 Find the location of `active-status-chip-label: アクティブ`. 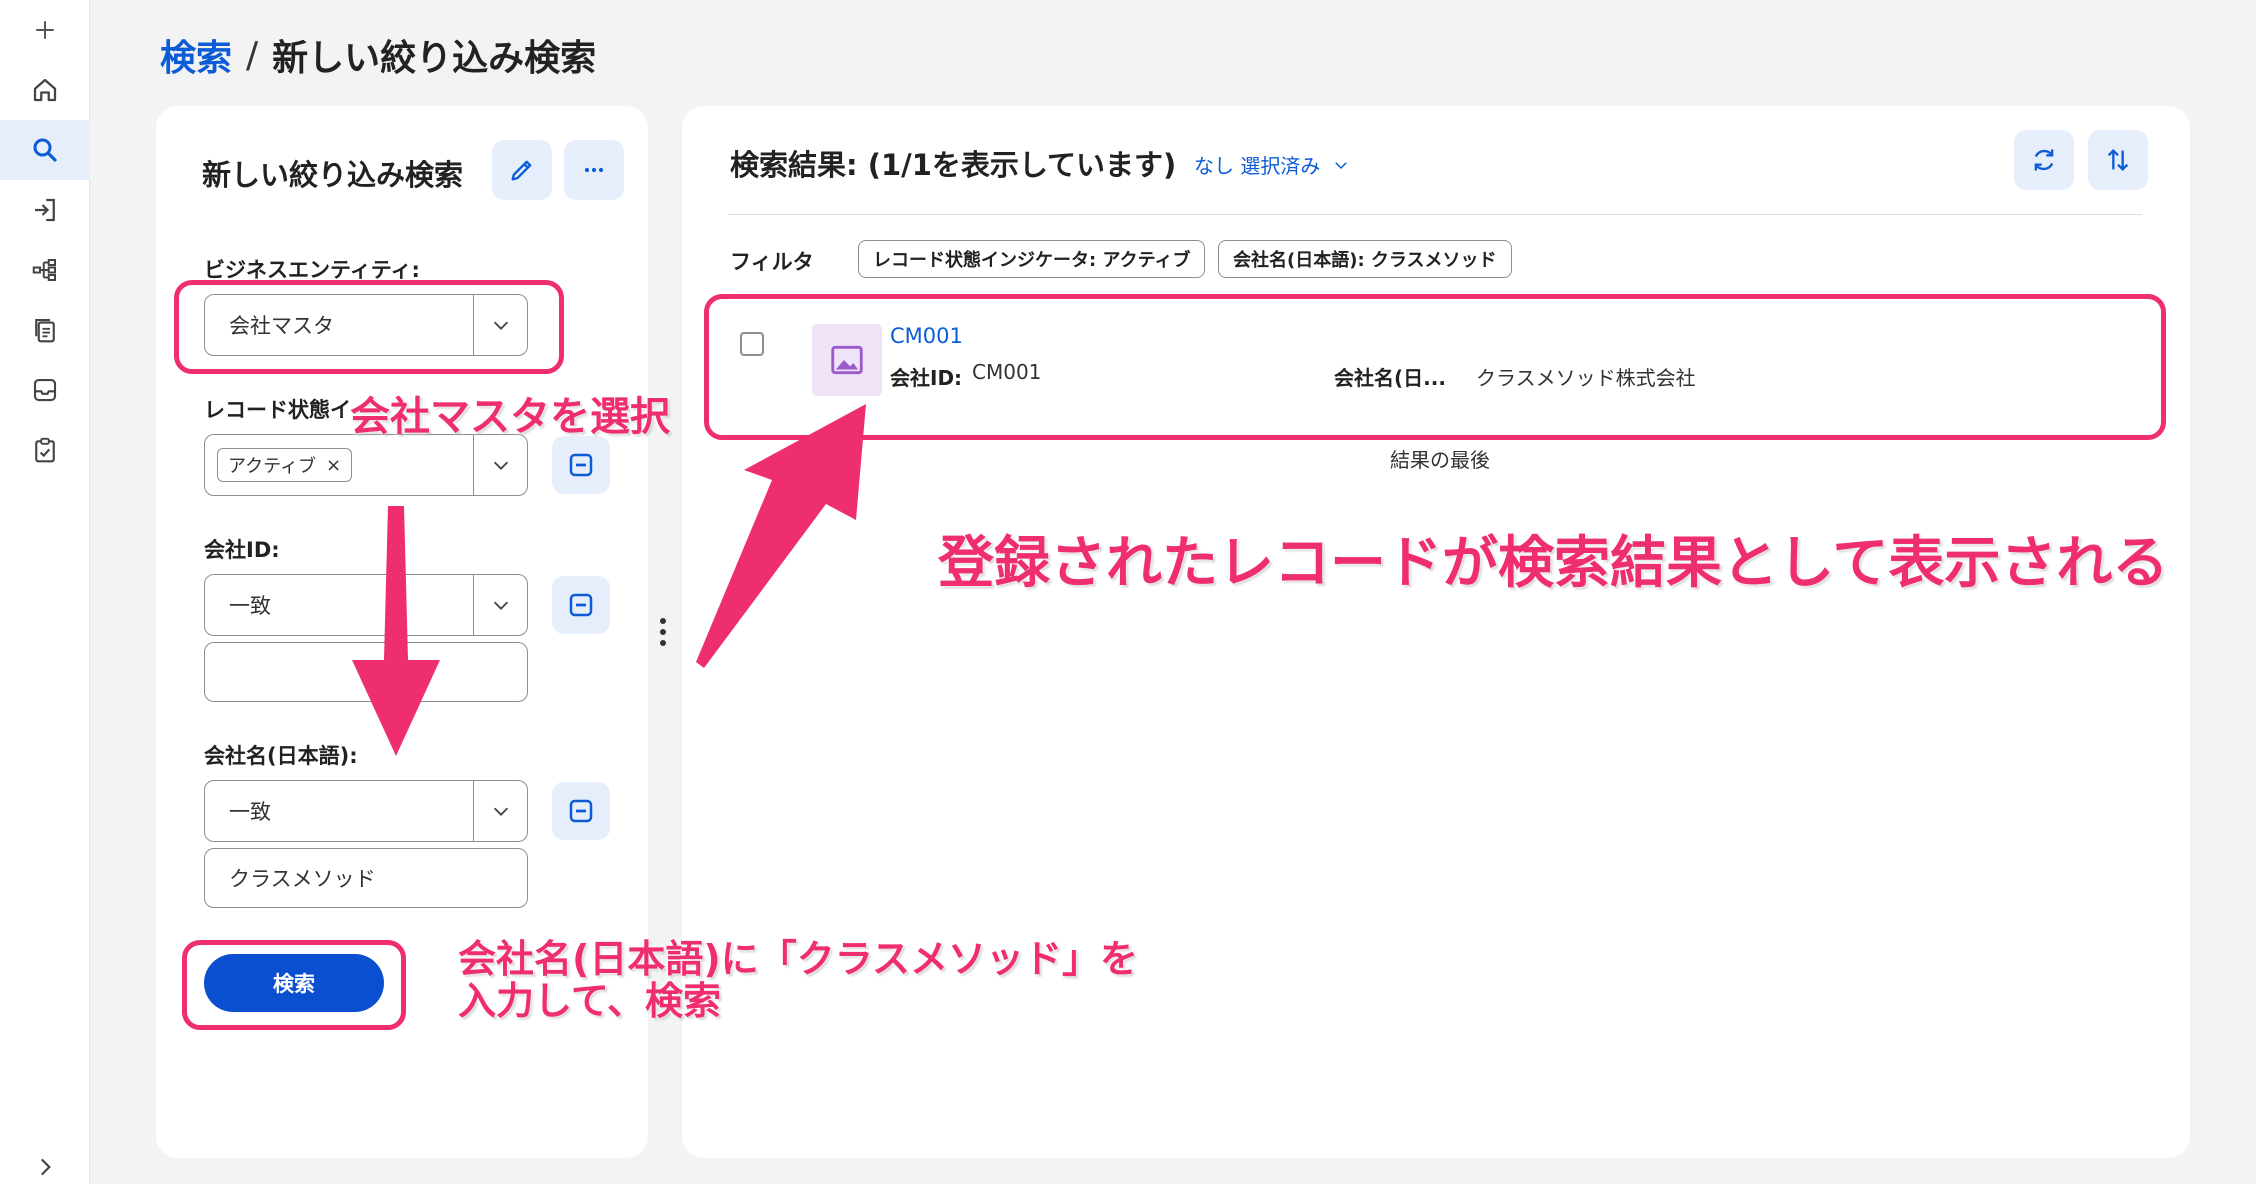

active-status-chip-label: アクティブ is located at coordinates (272, 466).